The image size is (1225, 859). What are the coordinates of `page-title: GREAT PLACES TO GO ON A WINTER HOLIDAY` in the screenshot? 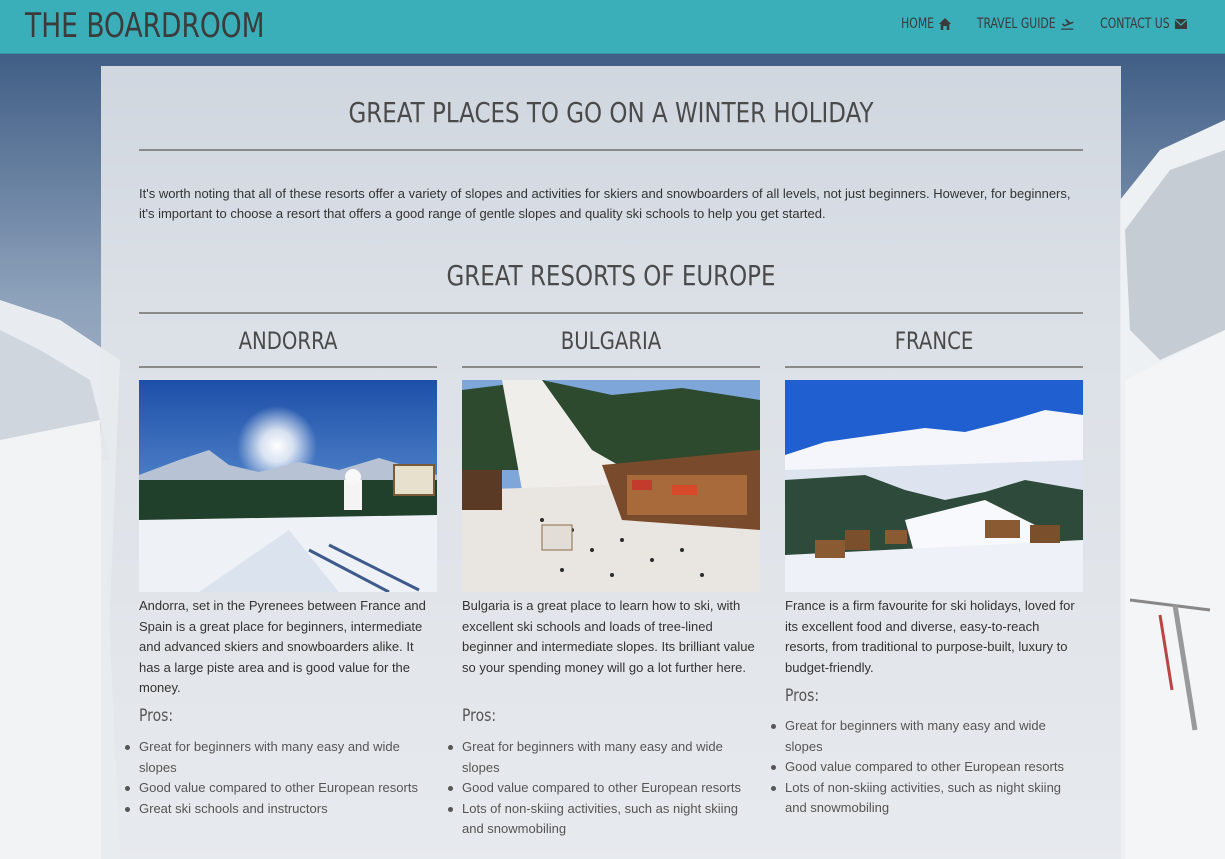 It's located at (611, 112).